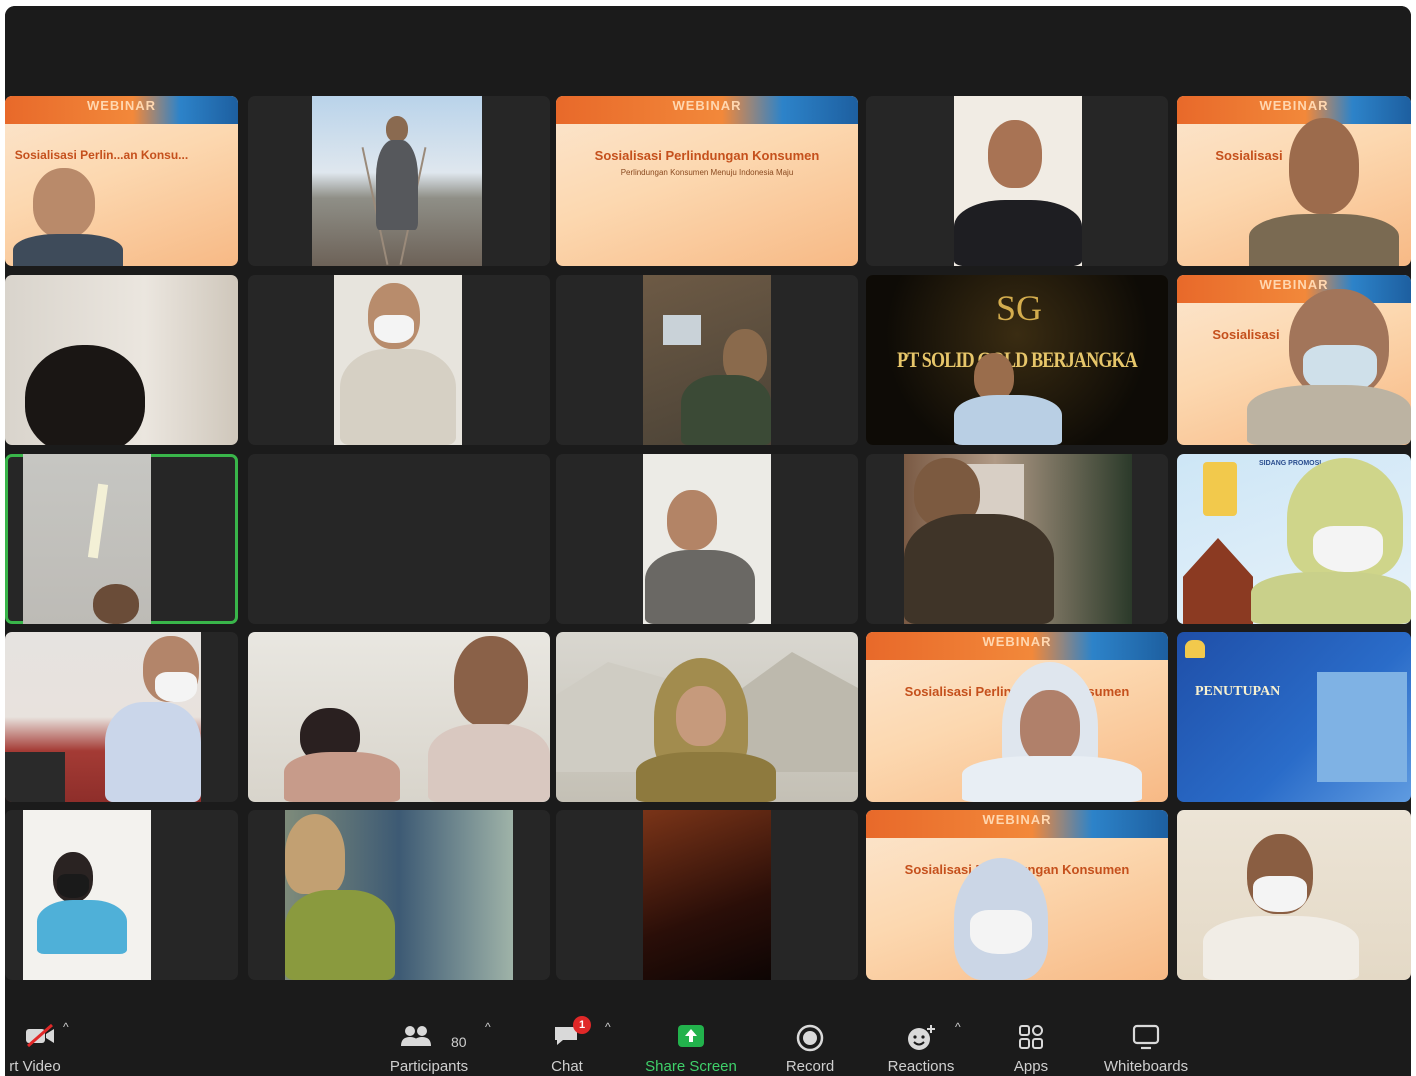 The image size is (1416, 1076). Describe the element at coordinates (707, 155) in the screenshot. I see `slide-title: Sosialisasi Perlindungan Konsumen` at that location.